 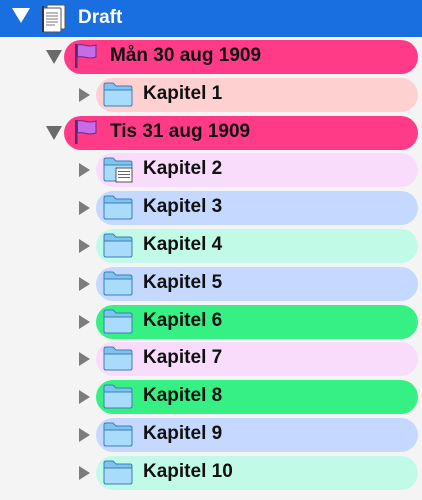 I want to click on binder-row-kapitel-6: Kapitel 6, so click(x=211, y=322).